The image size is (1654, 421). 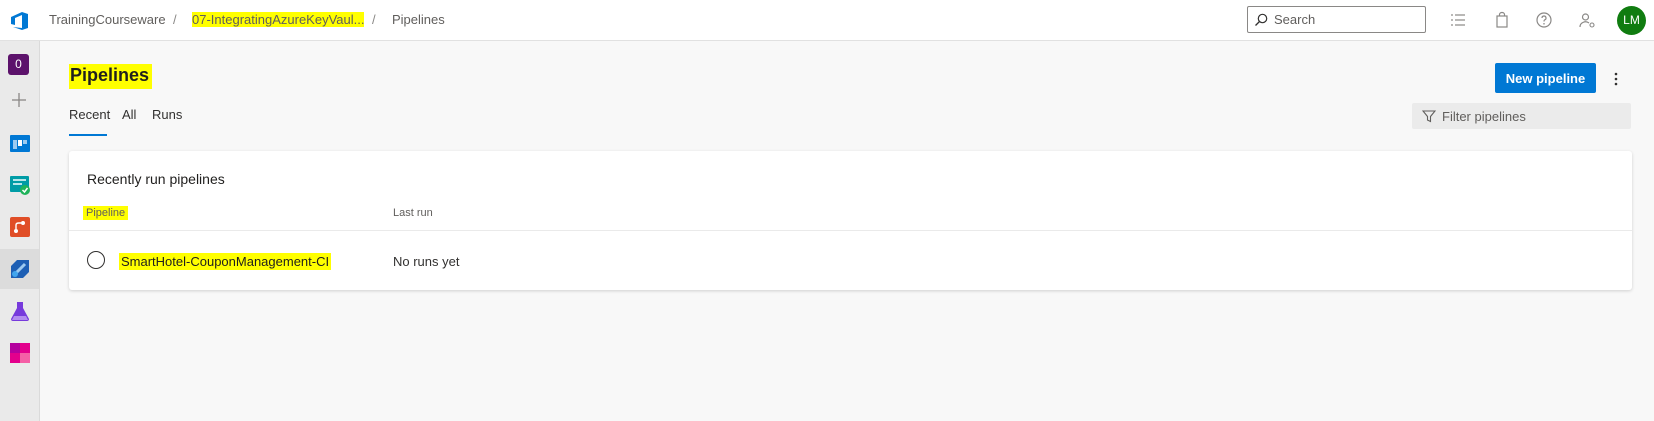 I want to click on selected-tab-indicator, so click(x=88, y=135).